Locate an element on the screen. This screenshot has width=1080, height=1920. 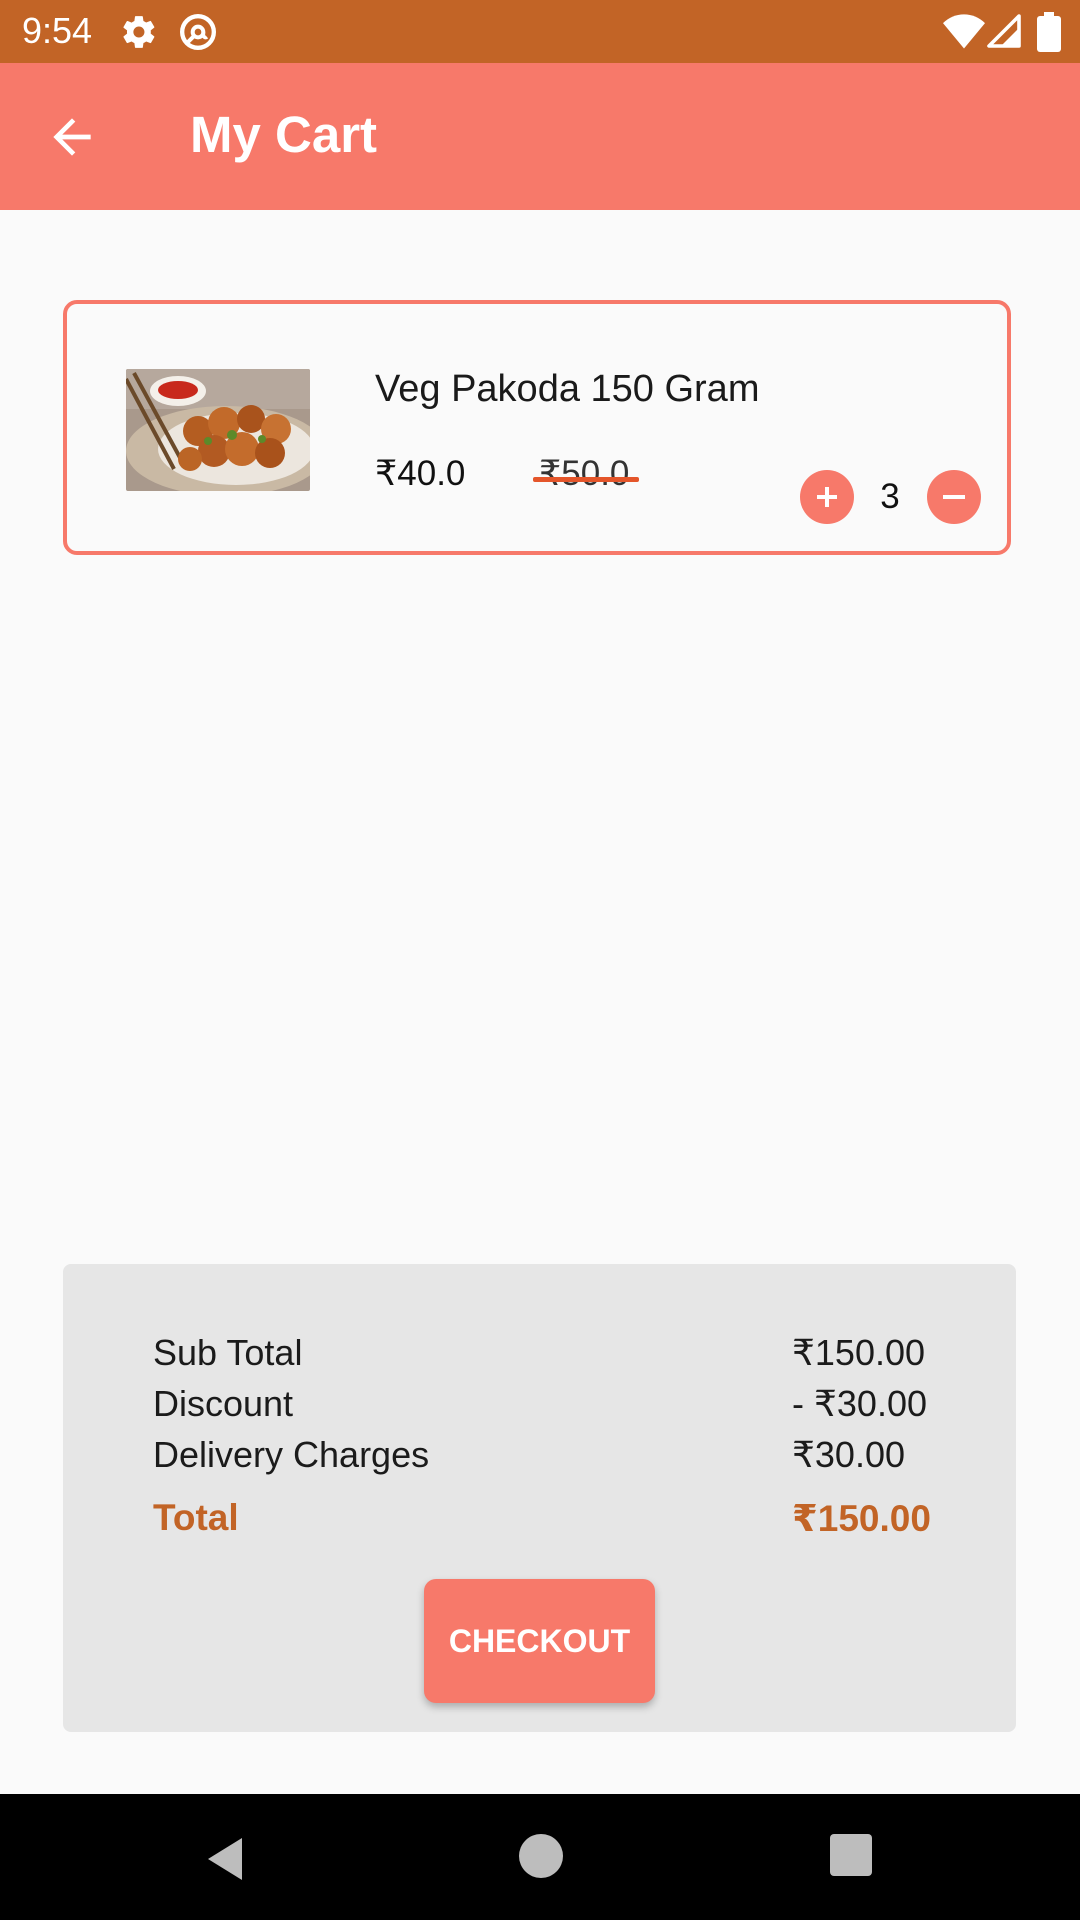
price-strikethrough is located at coordinates (586, 479).